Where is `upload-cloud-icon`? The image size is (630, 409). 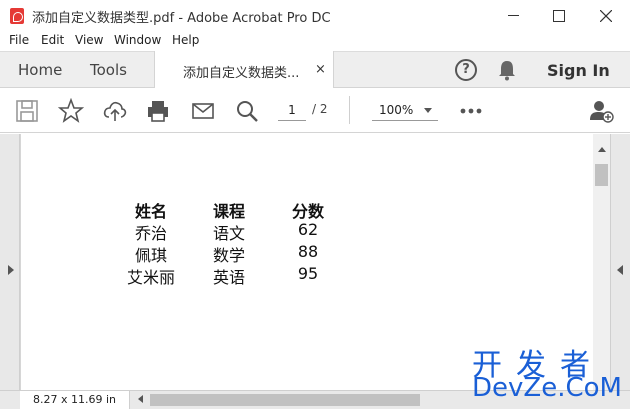 upload-cloud-icon is located at coordinates (115, 111).